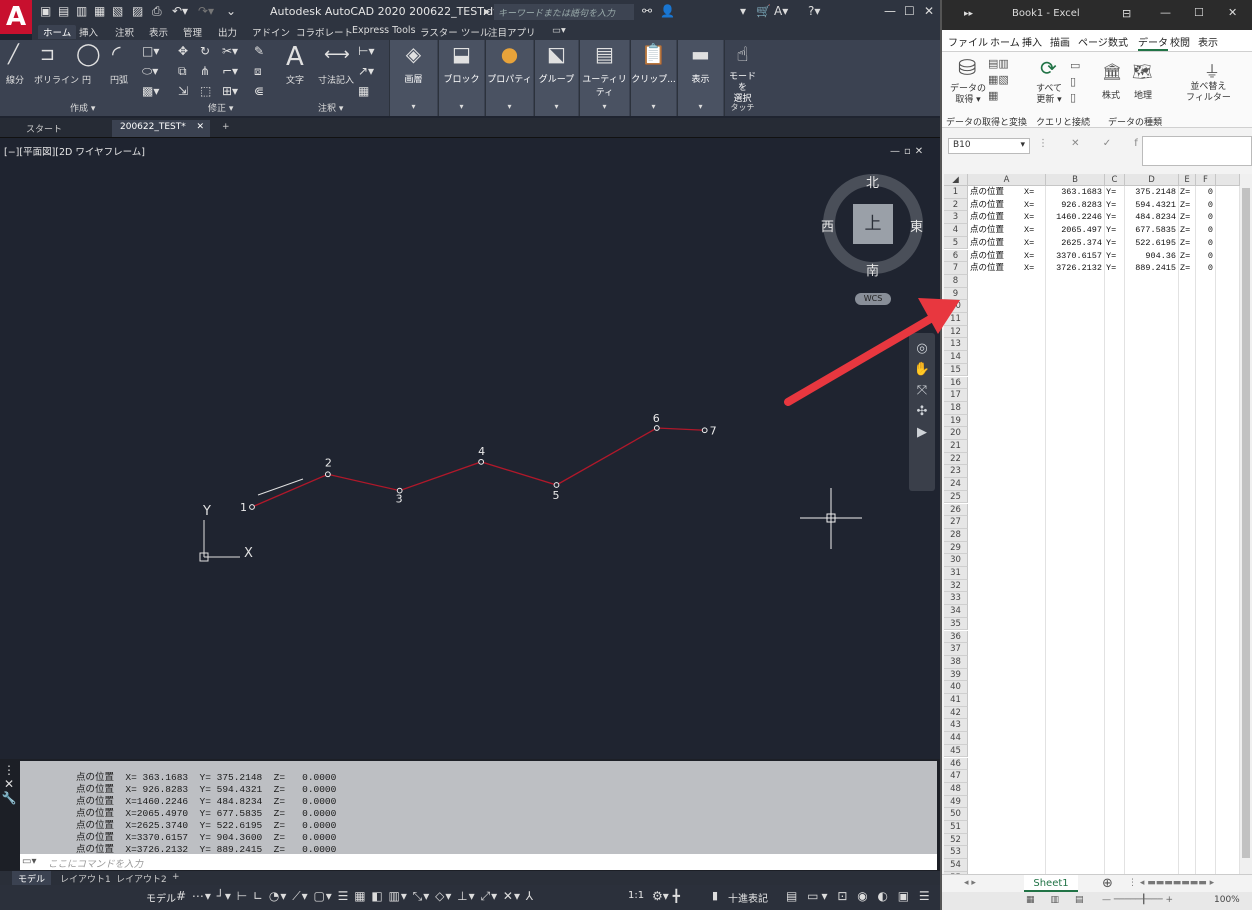  Describe the element at coordinates (47, 54) in the screenshot. I see `polyline-icon: ⊐` at that location.